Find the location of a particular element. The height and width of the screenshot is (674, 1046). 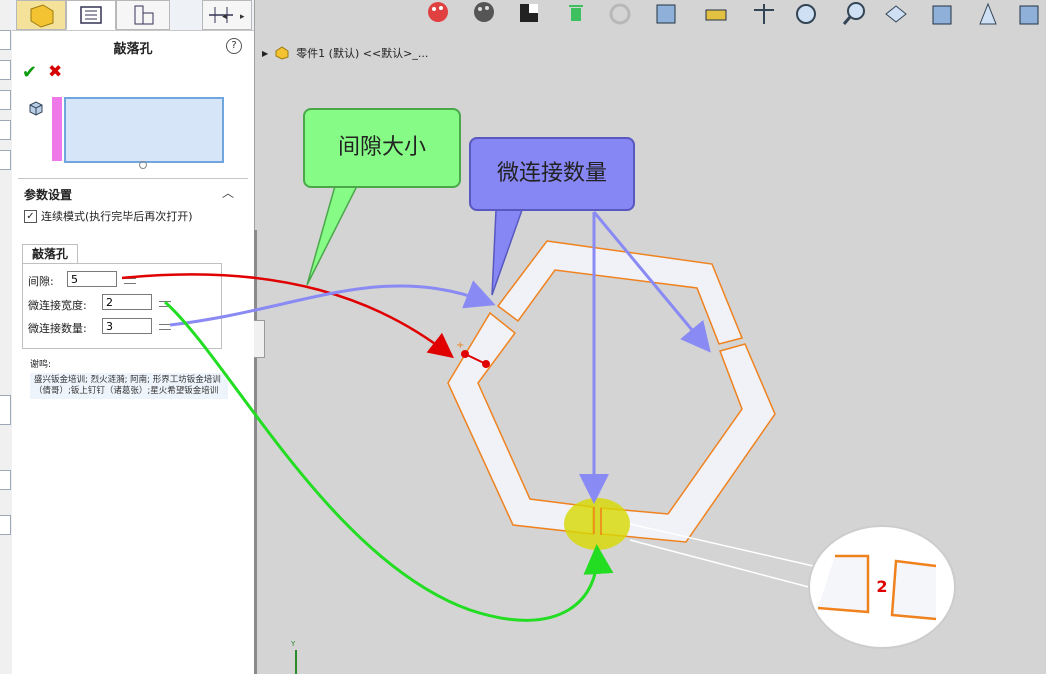

microjoint-highlight is located at coordinates (597, 524).